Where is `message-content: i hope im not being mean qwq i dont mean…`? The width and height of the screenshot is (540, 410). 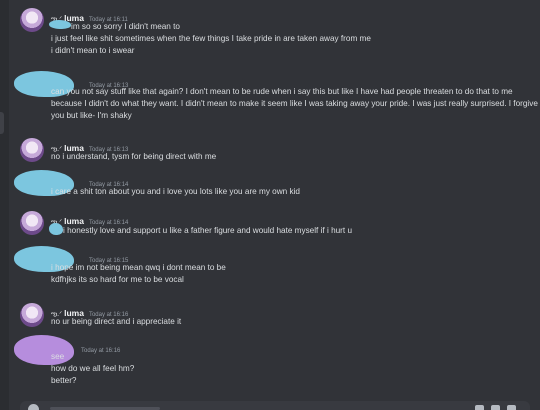
message-content: i hope im not being mean qwq i dont mean… is located at coordinates (138, 274).